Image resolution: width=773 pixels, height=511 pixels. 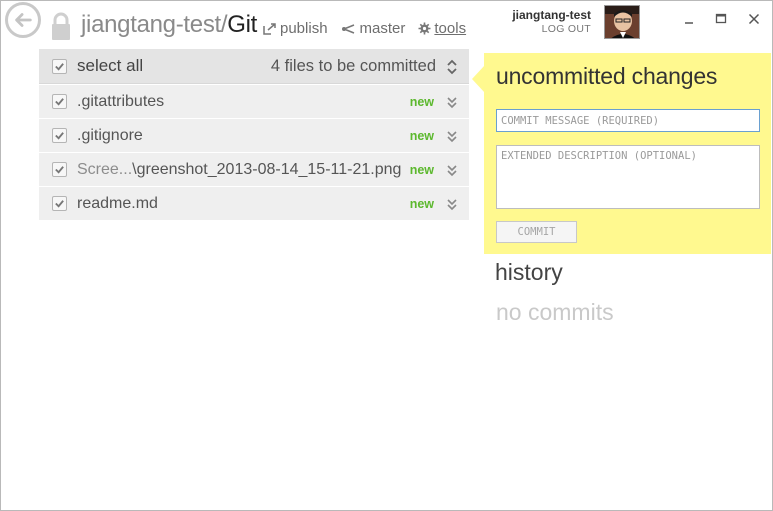 What do you see at coordinates (754, 19) in the screenshot?
I see `close-icon` at bounding box center [754, 19].